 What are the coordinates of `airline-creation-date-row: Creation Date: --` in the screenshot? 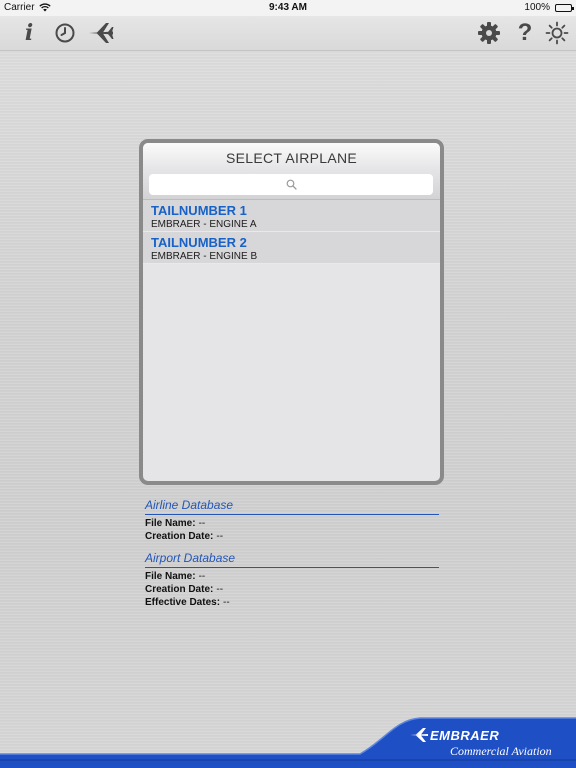 It's located at (292, 536).